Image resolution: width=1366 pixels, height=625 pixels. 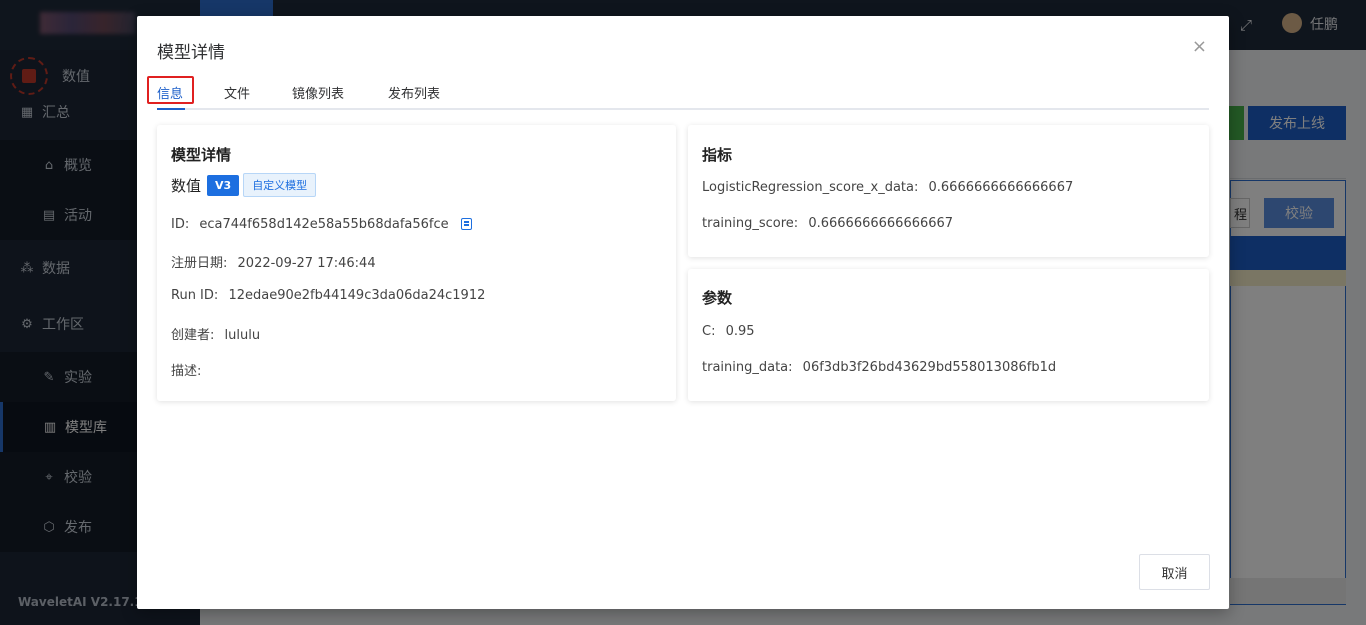 I want to click on field-value: 2022-09-27 17:46:44, so click(x=306, y=263).